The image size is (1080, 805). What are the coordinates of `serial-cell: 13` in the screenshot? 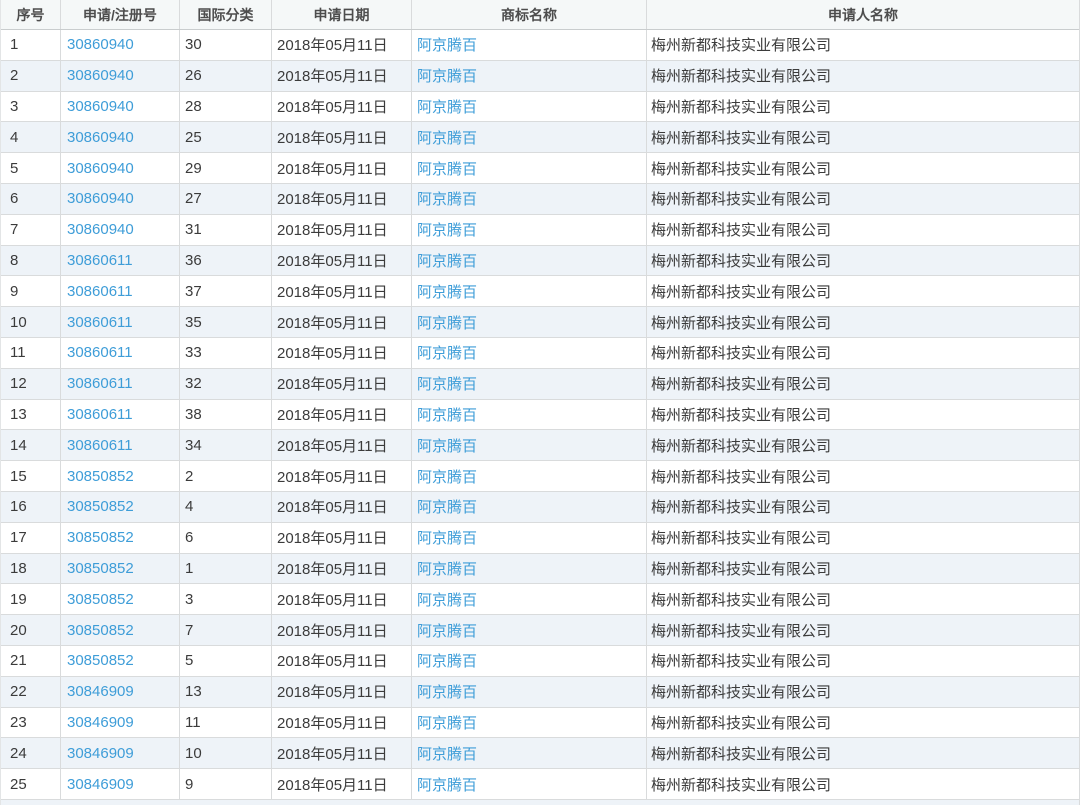 It's located at (31, 414).